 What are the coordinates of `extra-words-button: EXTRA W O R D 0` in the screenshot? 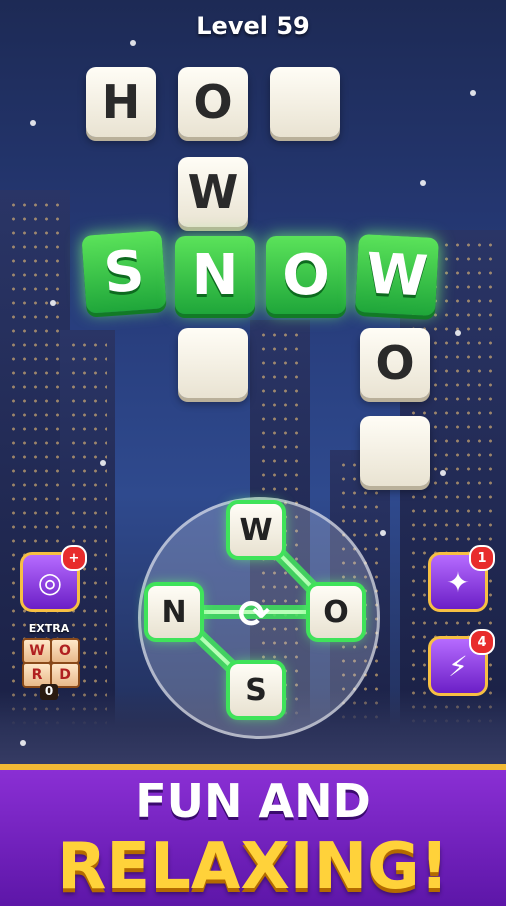 It's located at (49, 661).